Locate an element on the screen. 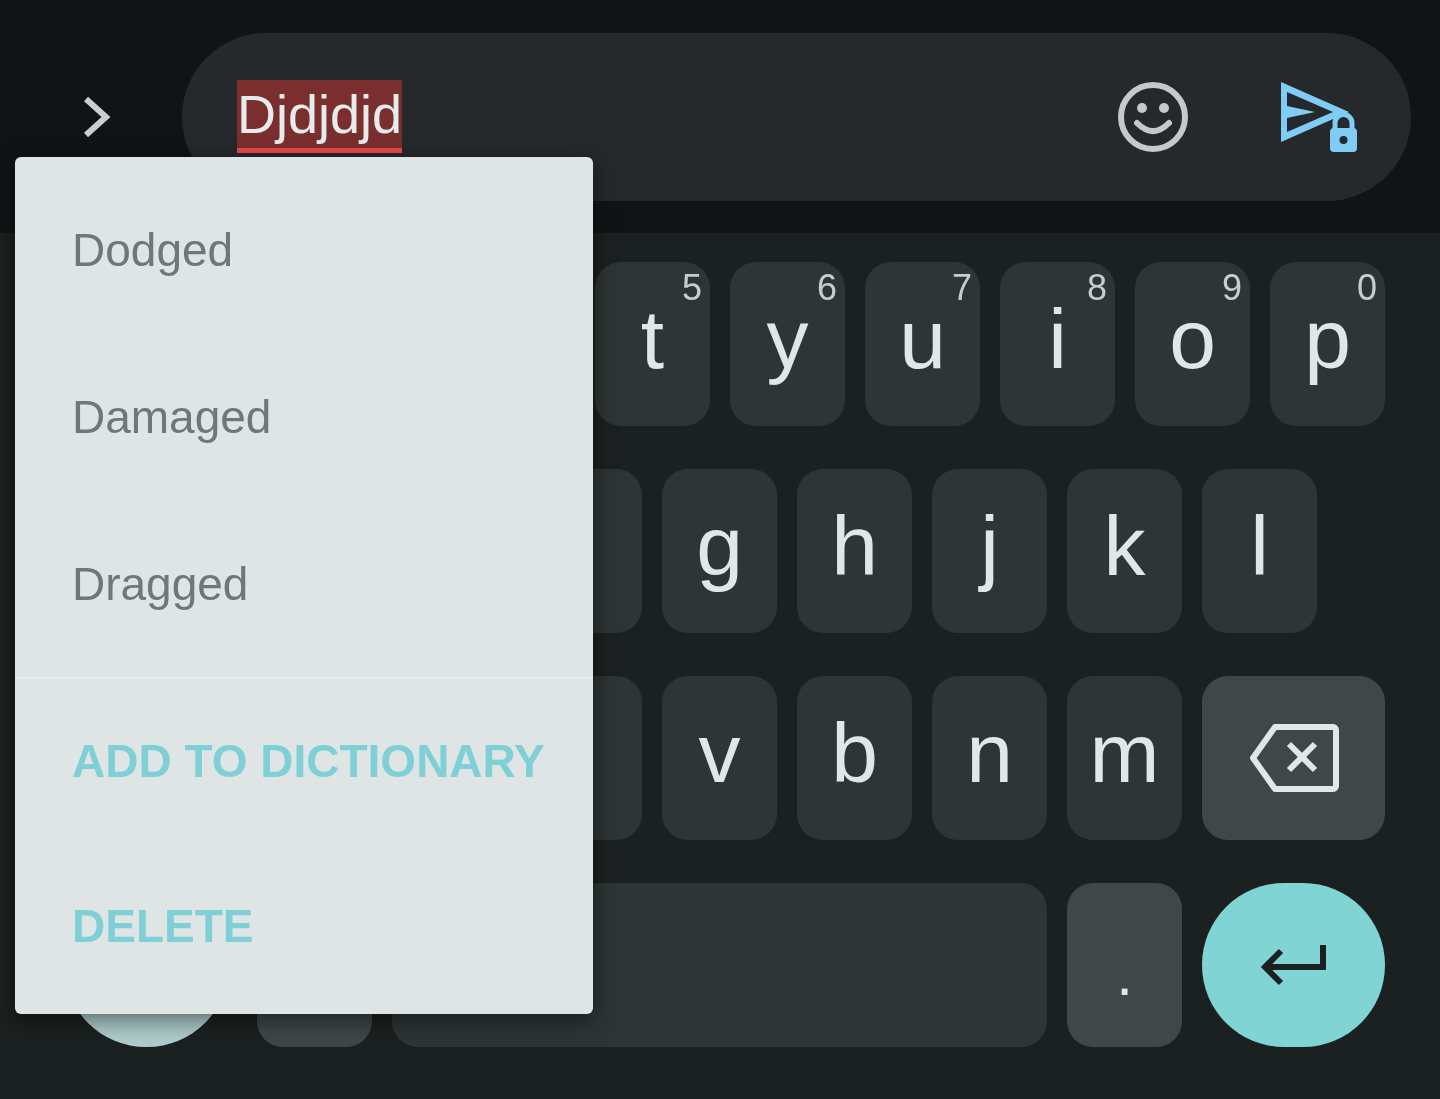 This screenshot has height=1099, width=1440. key: v is located at coordinates (719, 758).